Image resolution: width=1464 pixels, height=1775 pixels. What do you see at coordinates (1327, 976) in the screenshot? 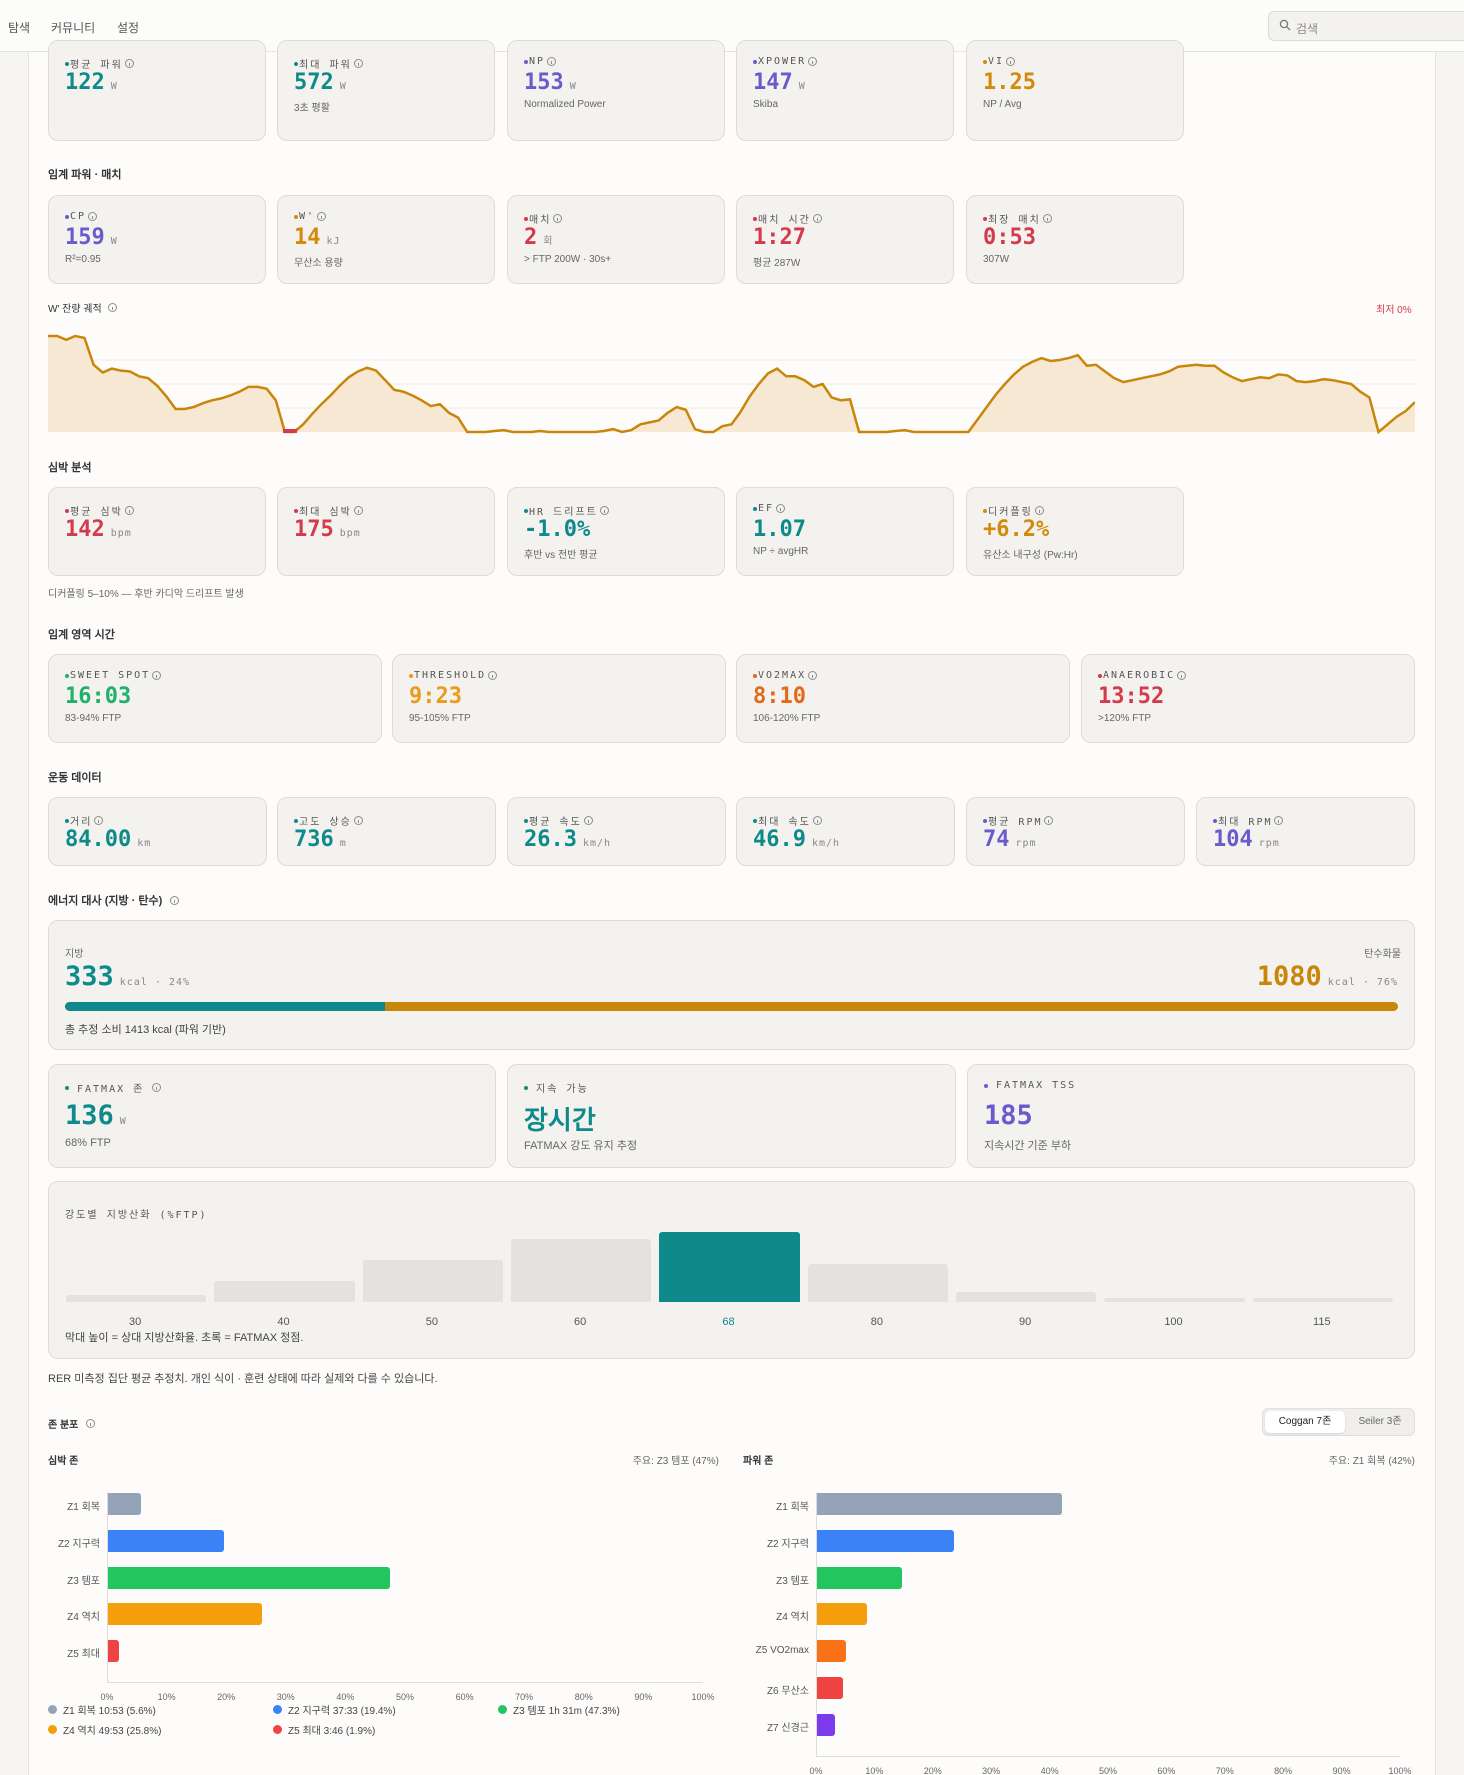
I see `carb-value: 1080 kcal · 76%` at bounding box center [1327, 976].